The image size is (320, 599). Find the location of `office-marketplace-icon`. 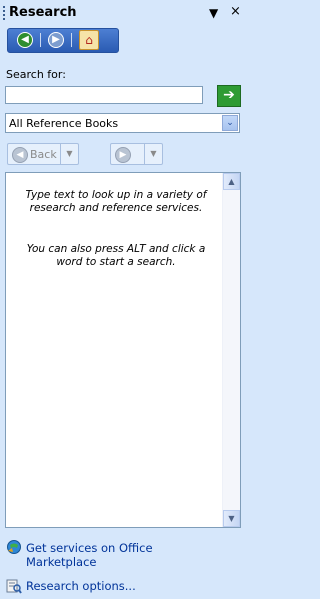

office-marketplace-icon is located at coordinates (14, 547).